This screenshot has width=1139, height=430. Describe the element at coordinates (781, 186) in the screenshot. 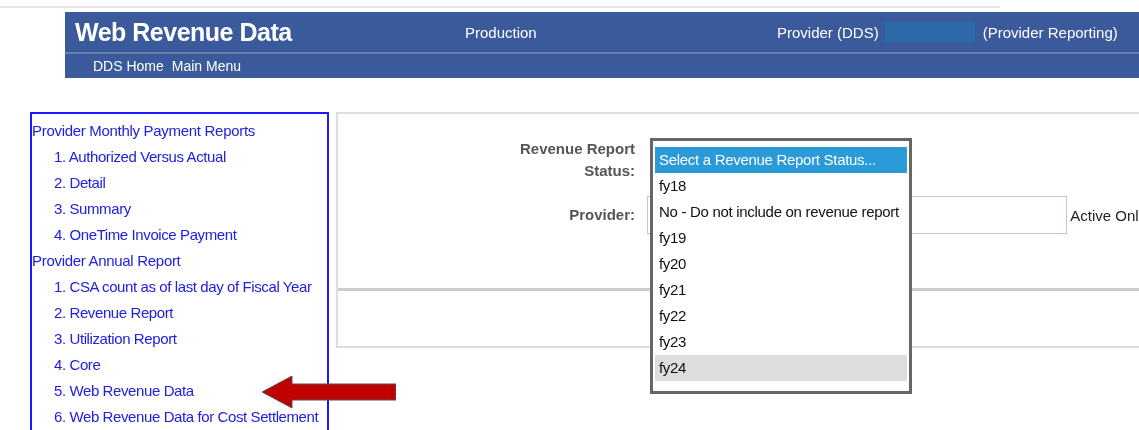

I see `dropdown-option: fy18` at that location.